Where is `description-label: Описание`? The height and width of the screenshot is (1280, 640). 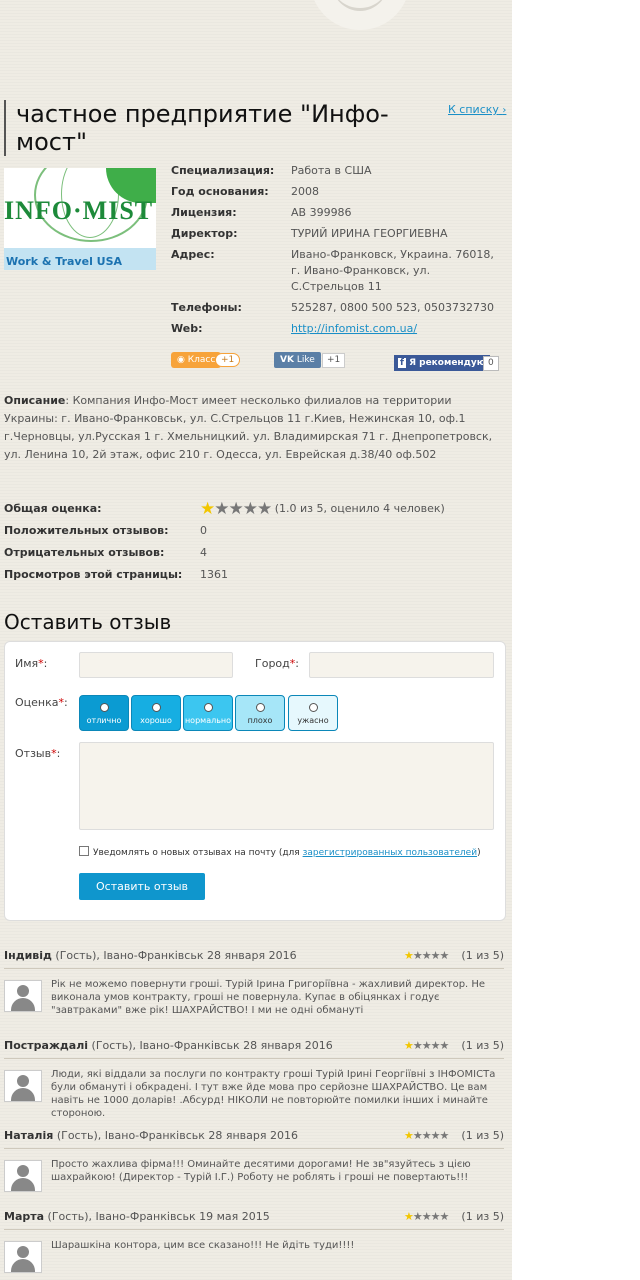 description-label: Описание is located at coordinates (35, 400).